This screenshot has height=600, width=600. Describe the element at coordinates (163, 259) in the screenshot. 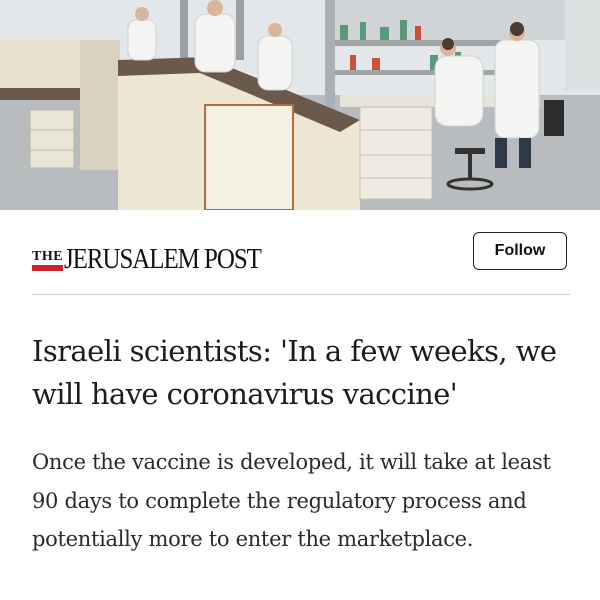

I see `logo-name: JERUSALEM POST` at that location.